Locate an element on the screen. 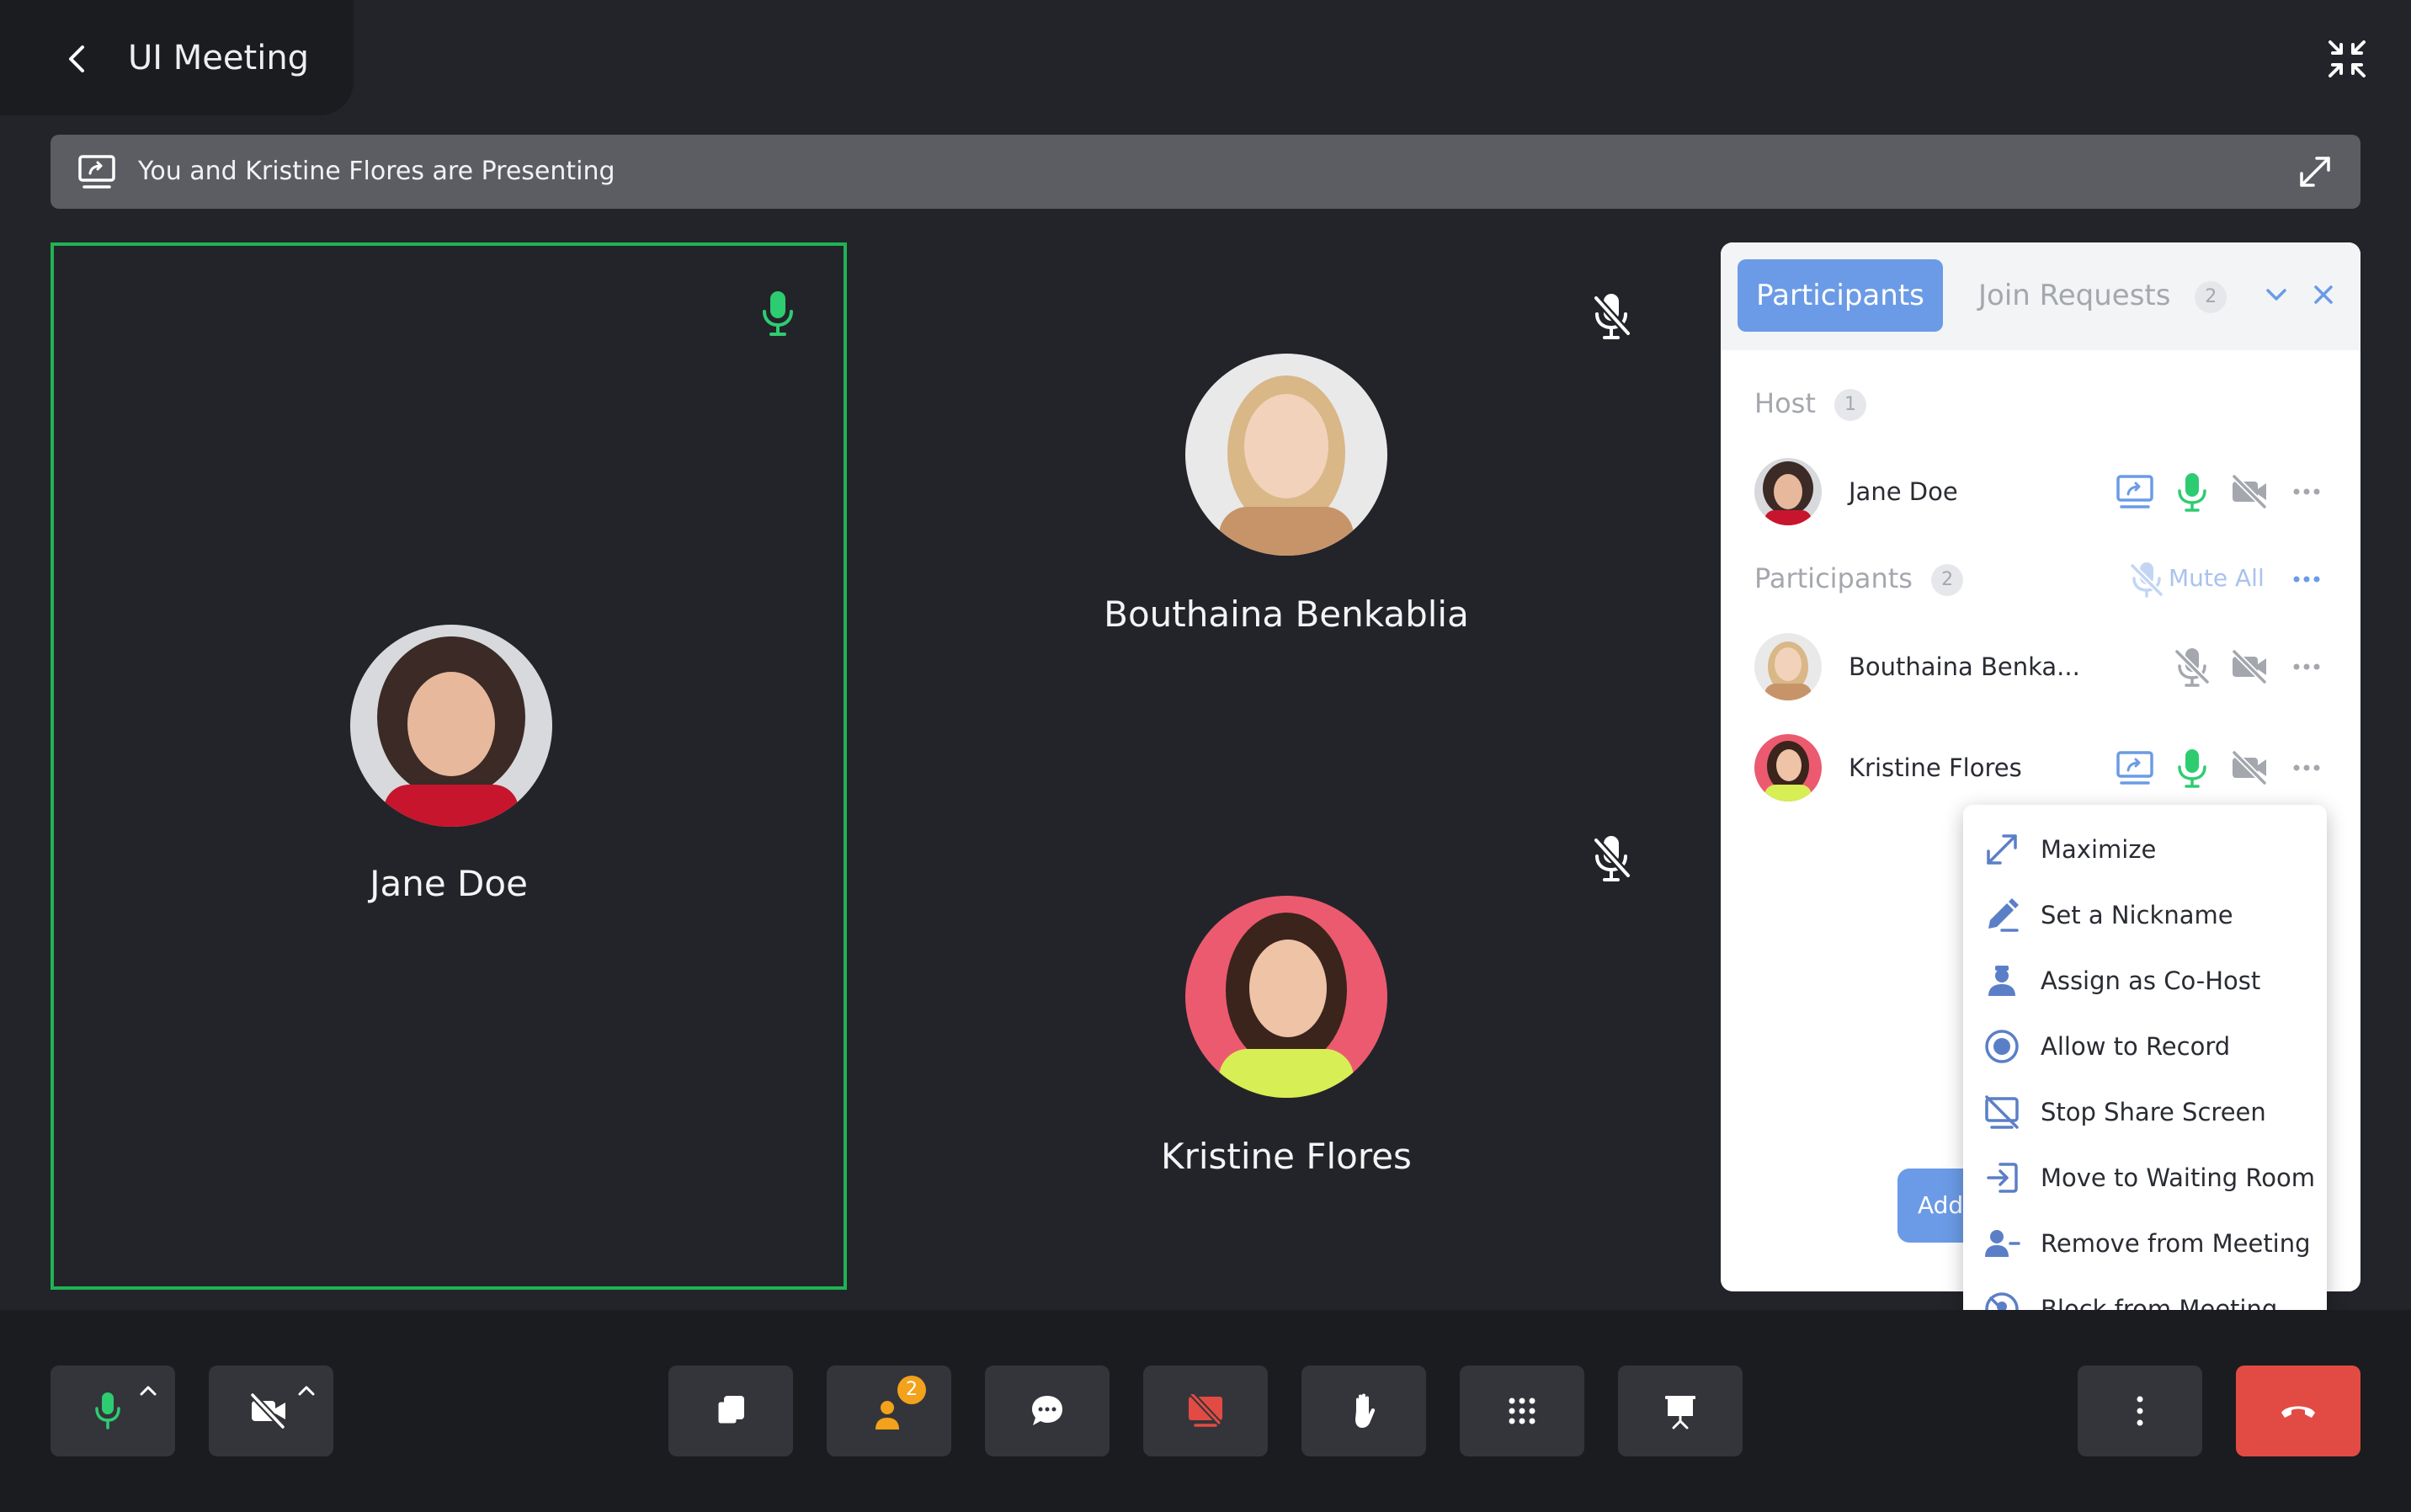  apps-button is located at coordinates (1522, 1411).